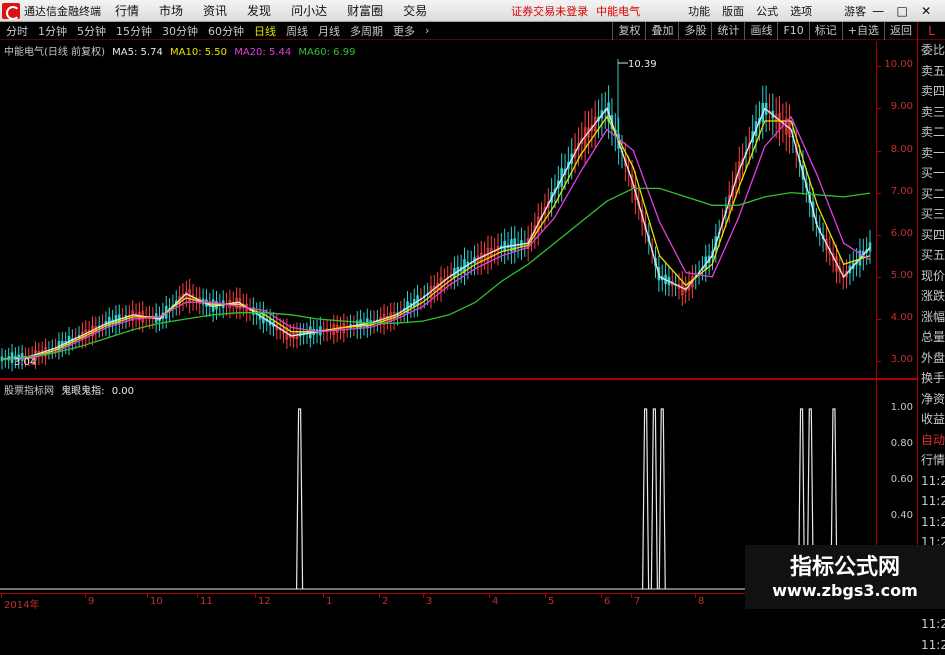 This screenshot has width=945, height=655. I want to click on side-panel-item: 涨跌, so click(931, 296).